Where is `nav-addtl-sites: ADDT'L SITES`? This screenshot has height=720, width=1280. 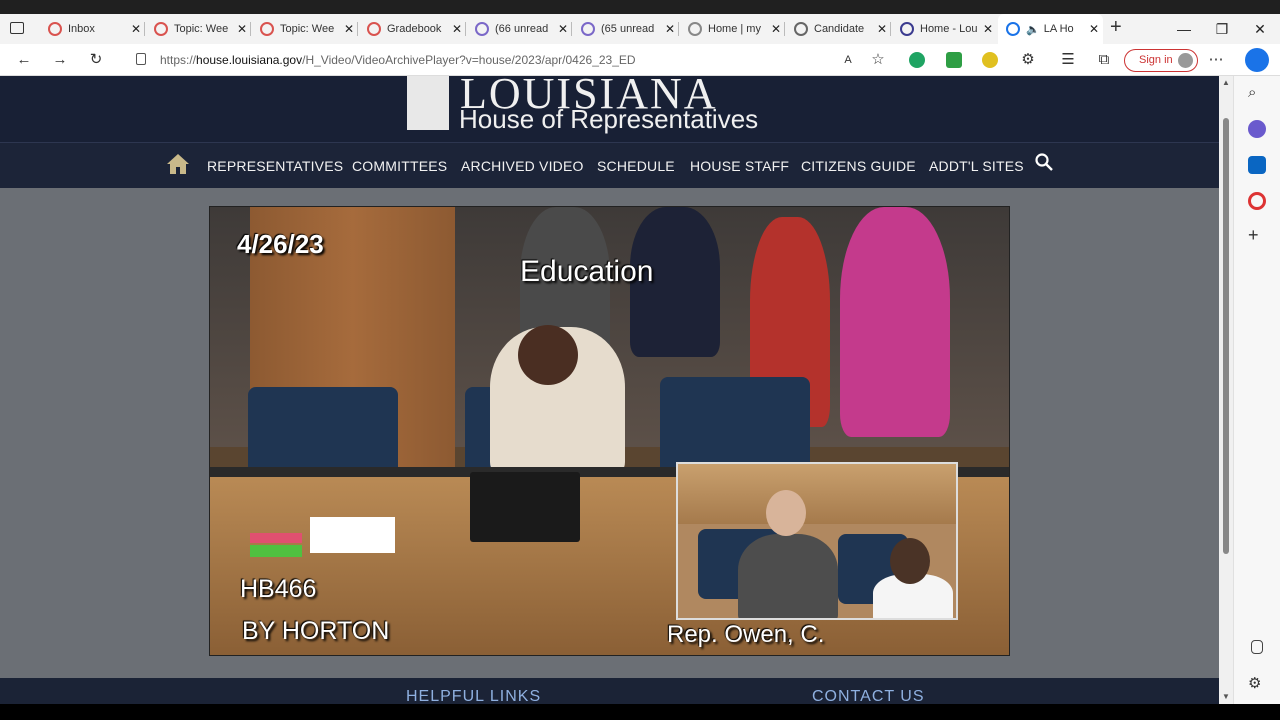 nav-addtl-sites: ADDT'L SITES is located at coordinates (976, 166).